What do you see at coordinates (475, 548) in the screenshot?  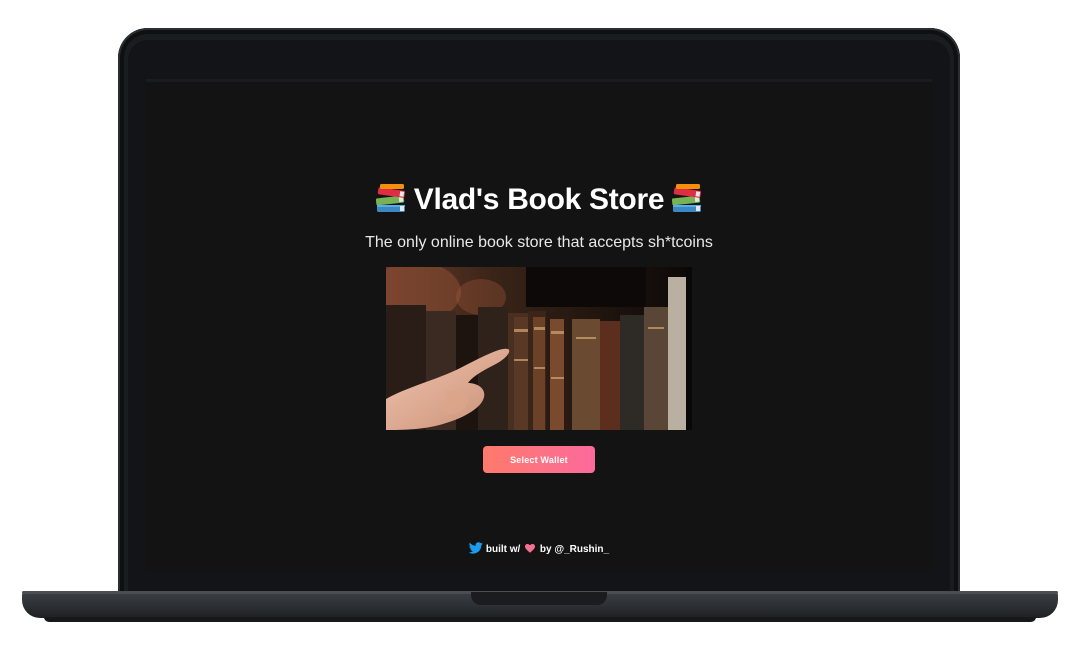 I see `twitter-icon` at bounding box center [475, 548].